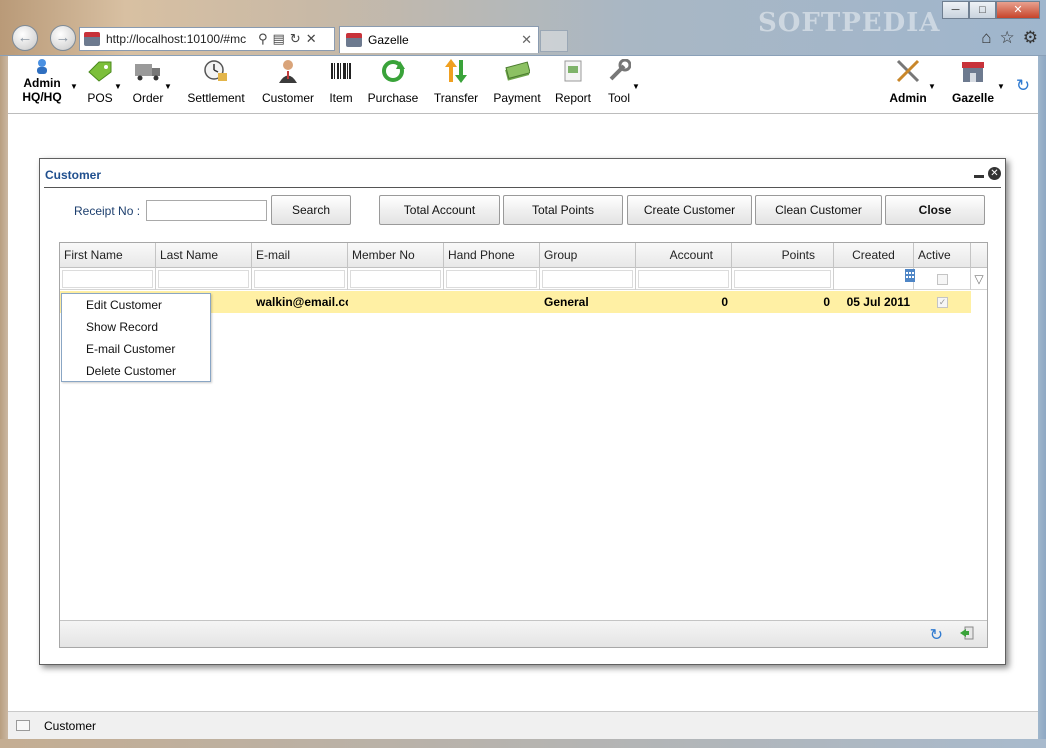 Image resolution: width=1046 pixels, height=748 pixels. Describe the element at coordinates (573, 80) in the screenshot. I see `toolbar-report: Report` at that location.